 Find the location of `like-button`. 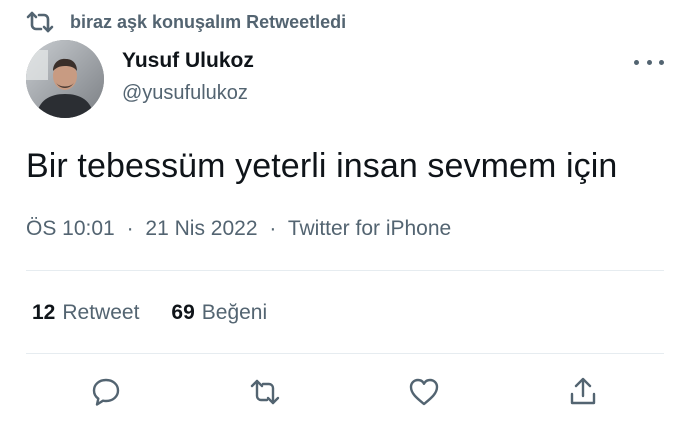

like-button is located at coordinates (424, 392).